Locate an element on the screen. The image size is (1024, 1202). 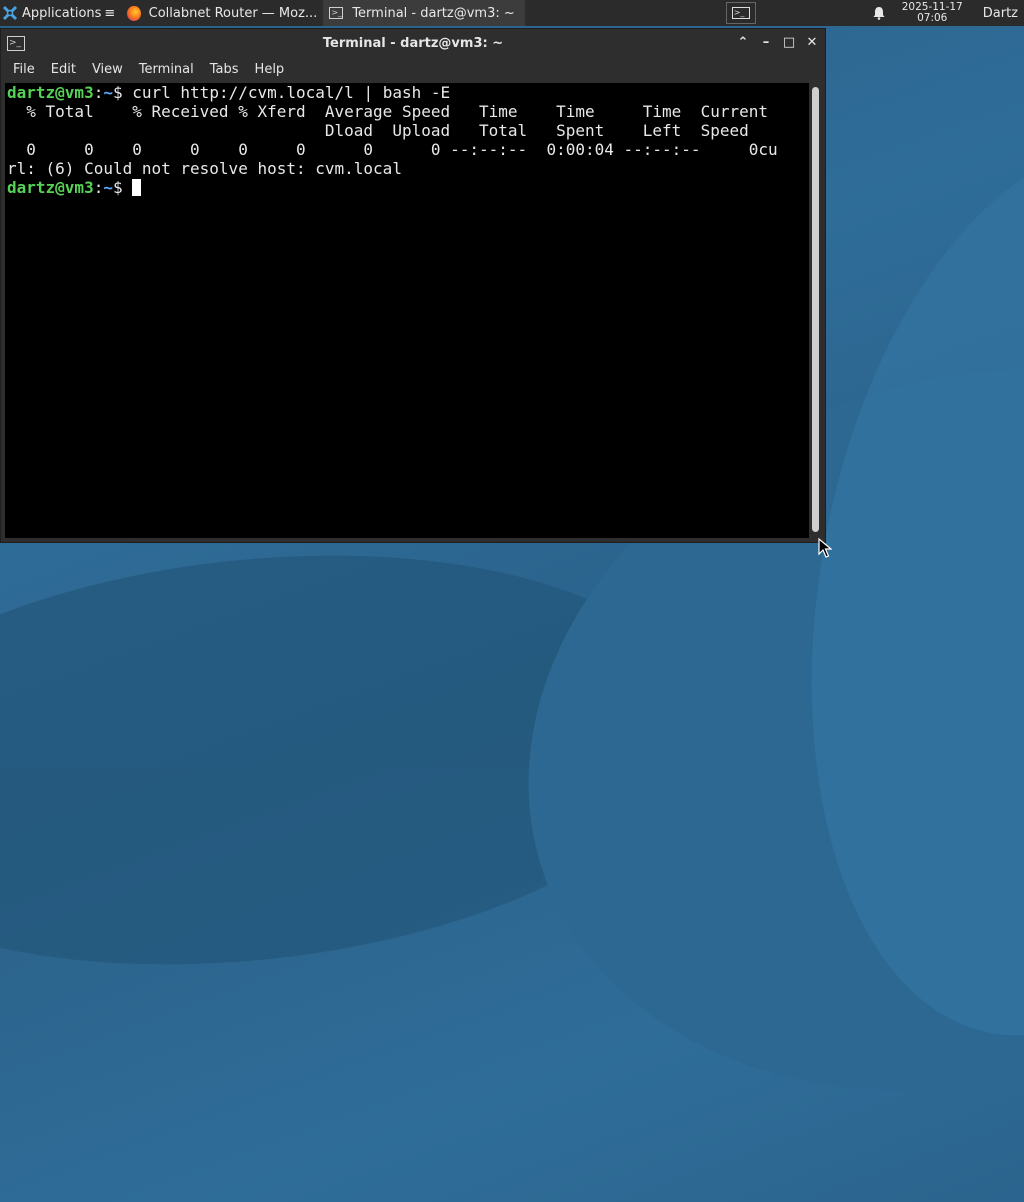
window-title: Terminal - dartz@vm3: ~ is located at coordinates (413, 43).